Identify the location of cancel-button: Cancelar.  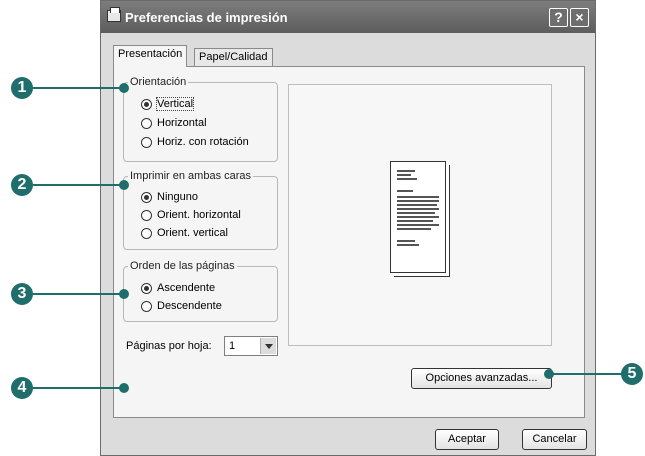
(554, 439).